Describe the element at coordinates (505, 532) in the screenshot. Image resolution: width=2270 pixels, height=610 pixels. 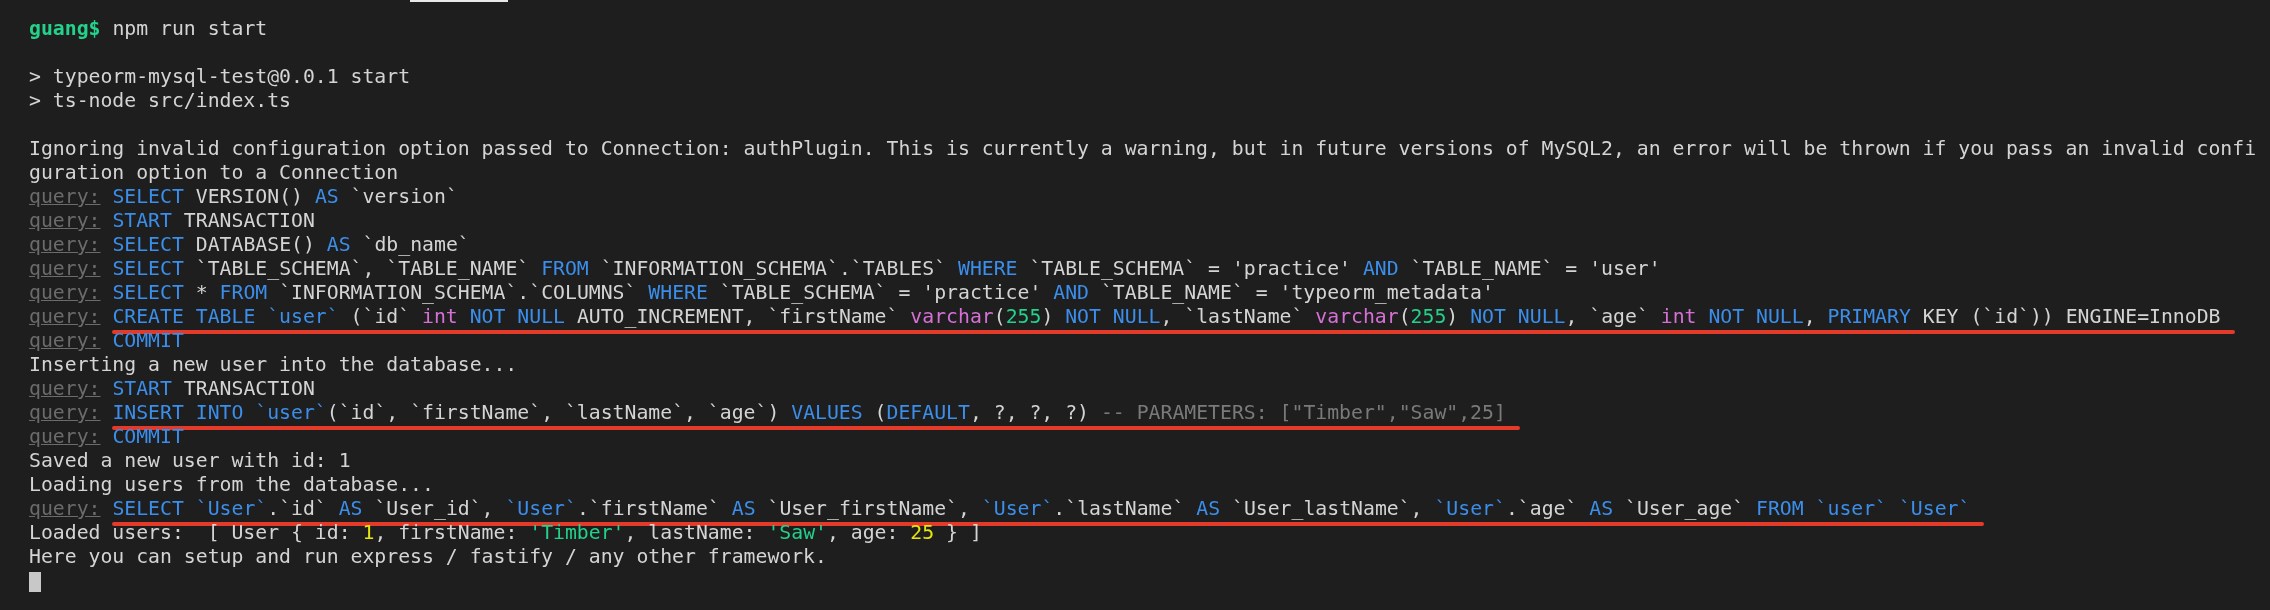
I see `console-output: Loaded users: [ User { id: 1, firstName: 'Timber', lastName: 'Saw', age: 25 } ]` at that location.